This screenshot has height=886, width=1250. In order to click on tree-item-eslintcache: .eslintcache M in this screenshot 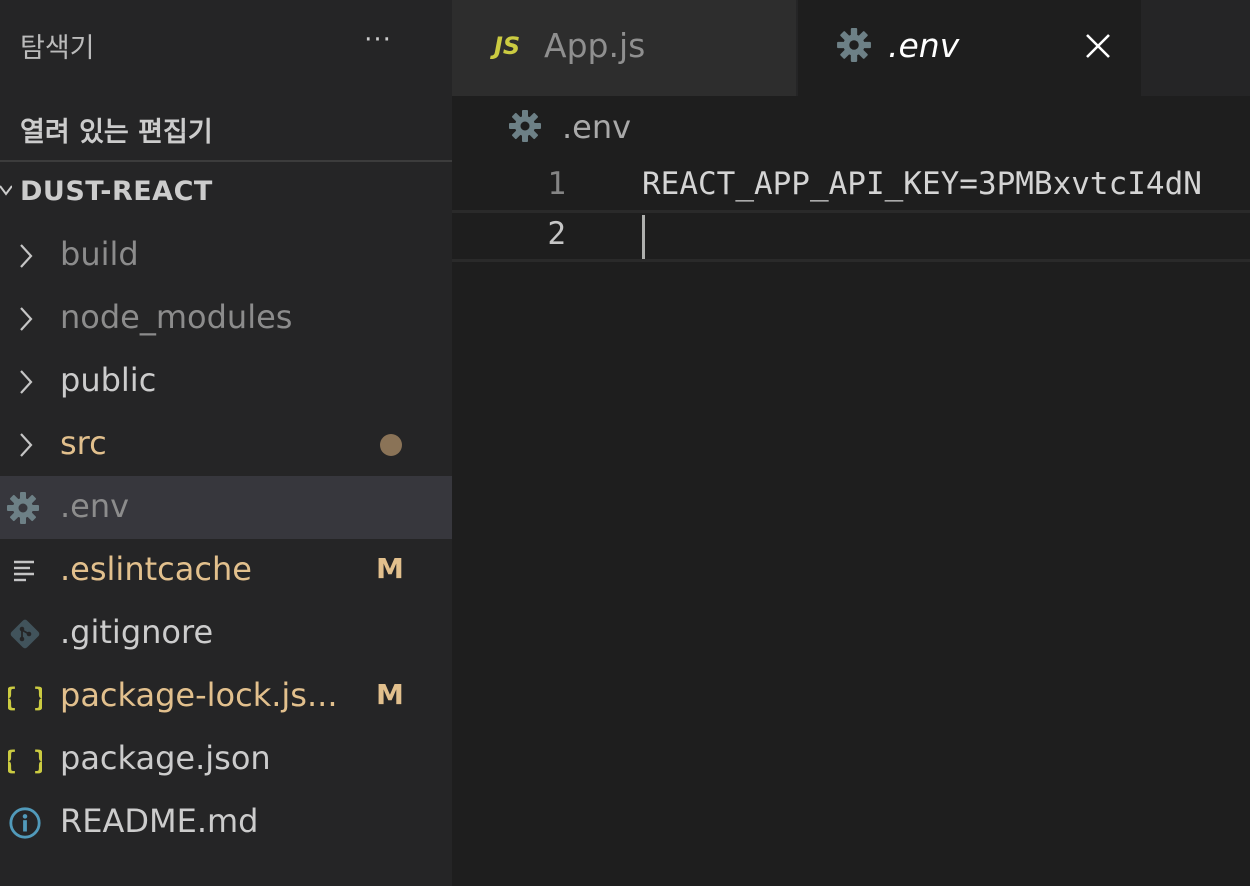, I will do `click(226, 570)`.